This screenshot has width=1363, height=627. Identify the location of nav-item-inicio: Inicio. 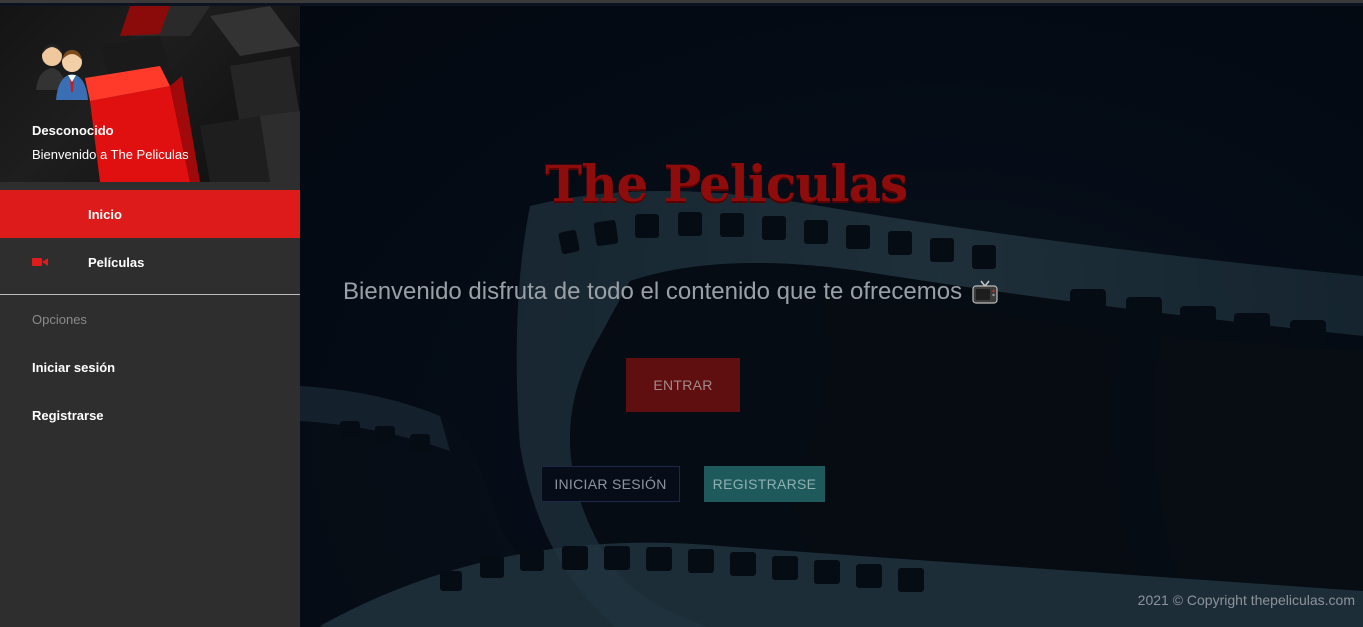
(150, 214).